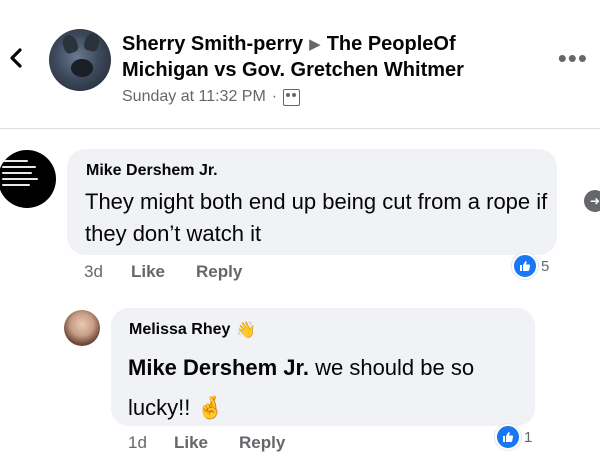  What do you see at coordinates (315, 44) in the screenshot?
I see `arrow-right-icon: ▶` at bounding box center [315, 44].